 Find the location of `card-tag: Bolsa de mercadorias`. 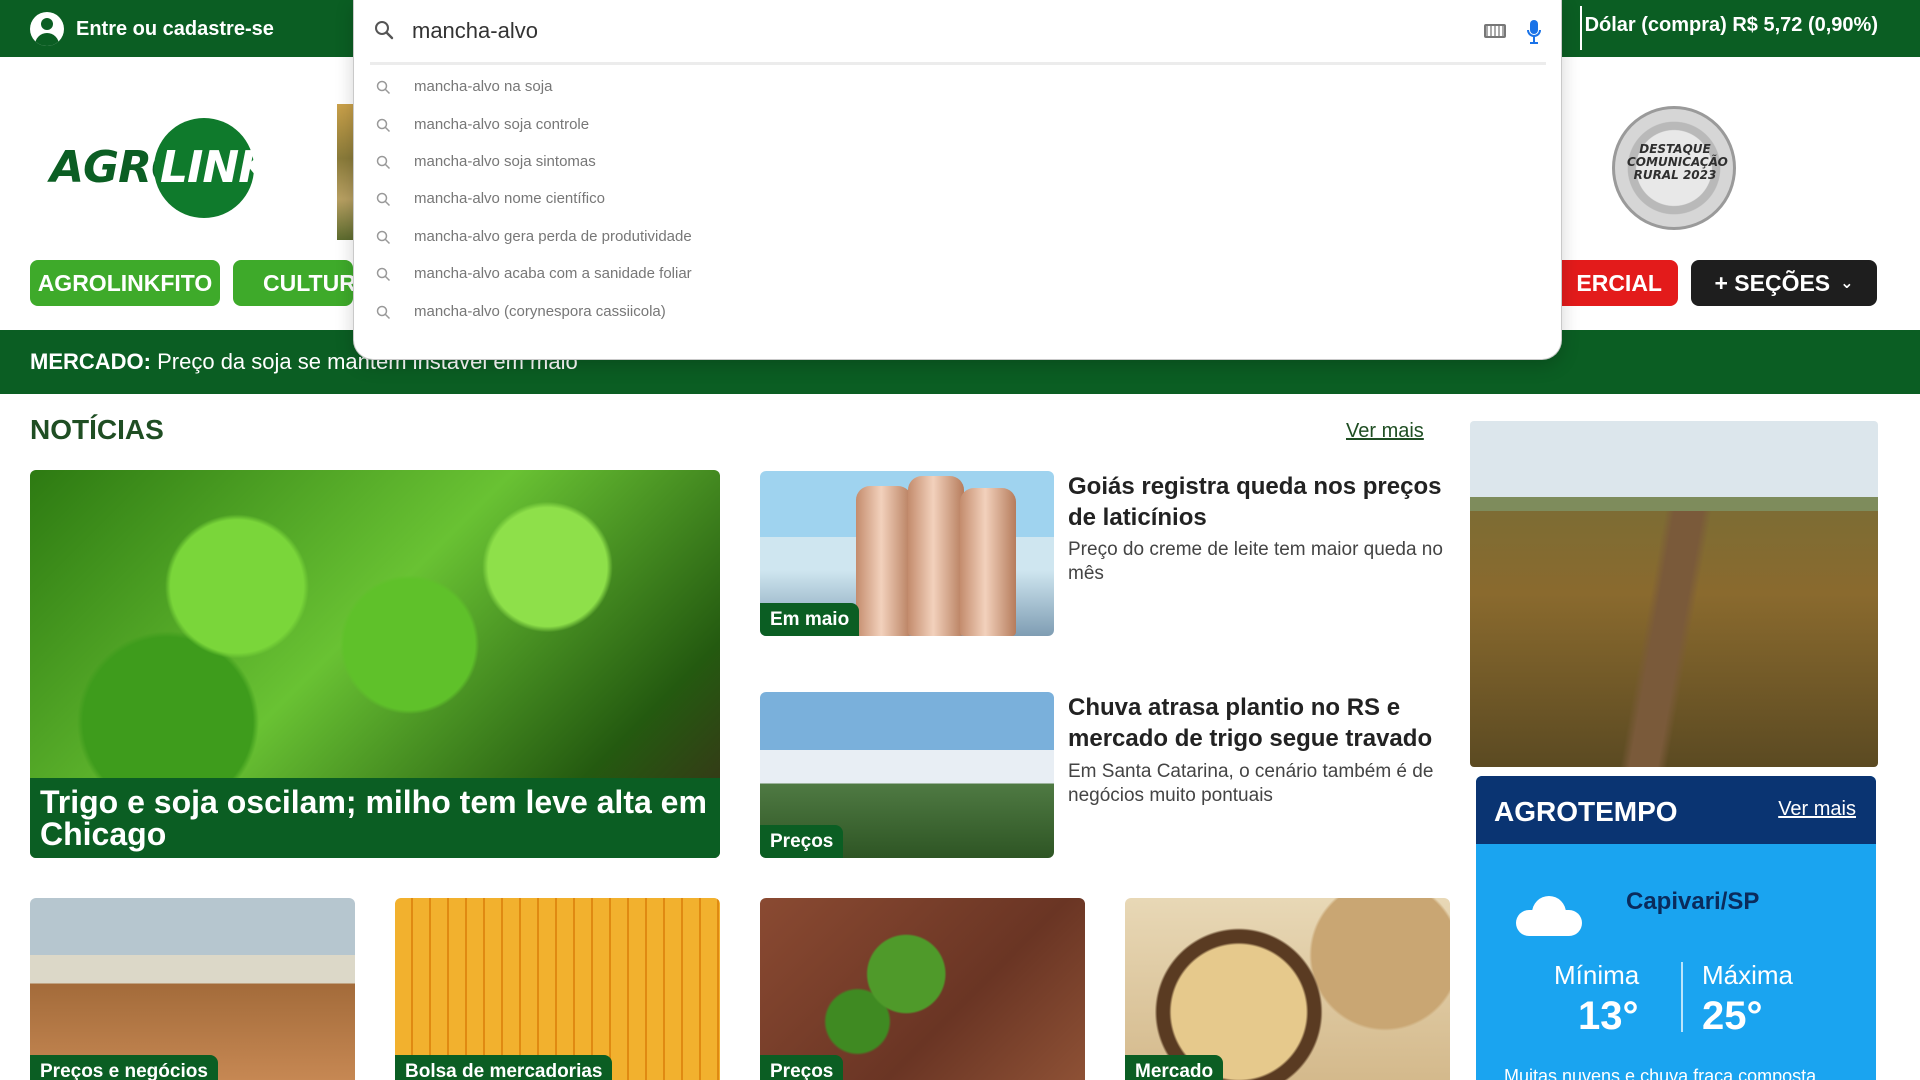

card-tag: Bolsa de mercadorias is located at coordinates (504, 1067).